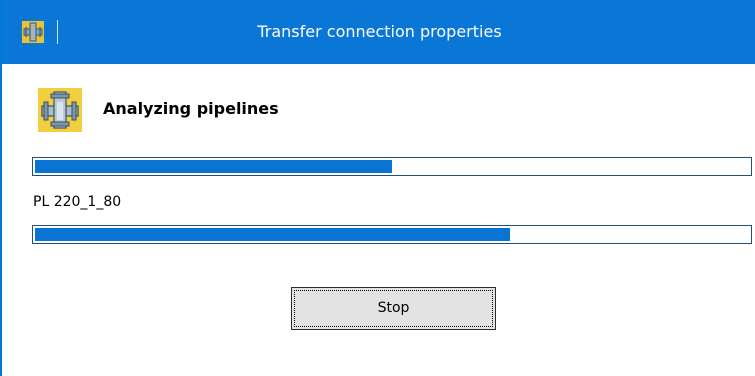  What do you see at coordinates (213, 166) in the screenshot?
I see `overall-progress-fill` at bounding box center [213, 166].